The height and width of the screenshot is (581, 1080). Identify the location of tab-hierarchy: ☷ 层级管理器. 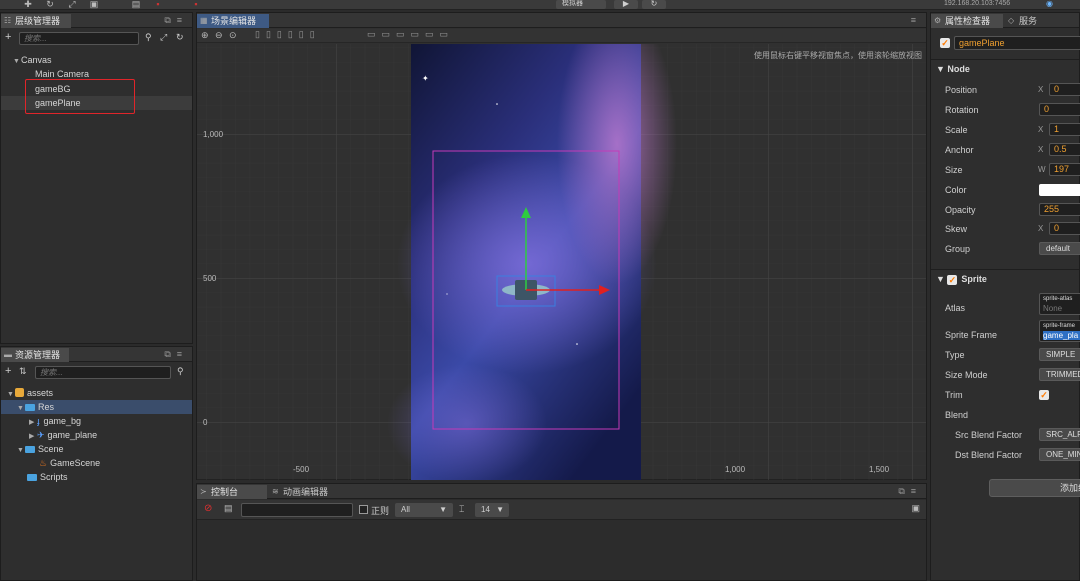
(36, 21).